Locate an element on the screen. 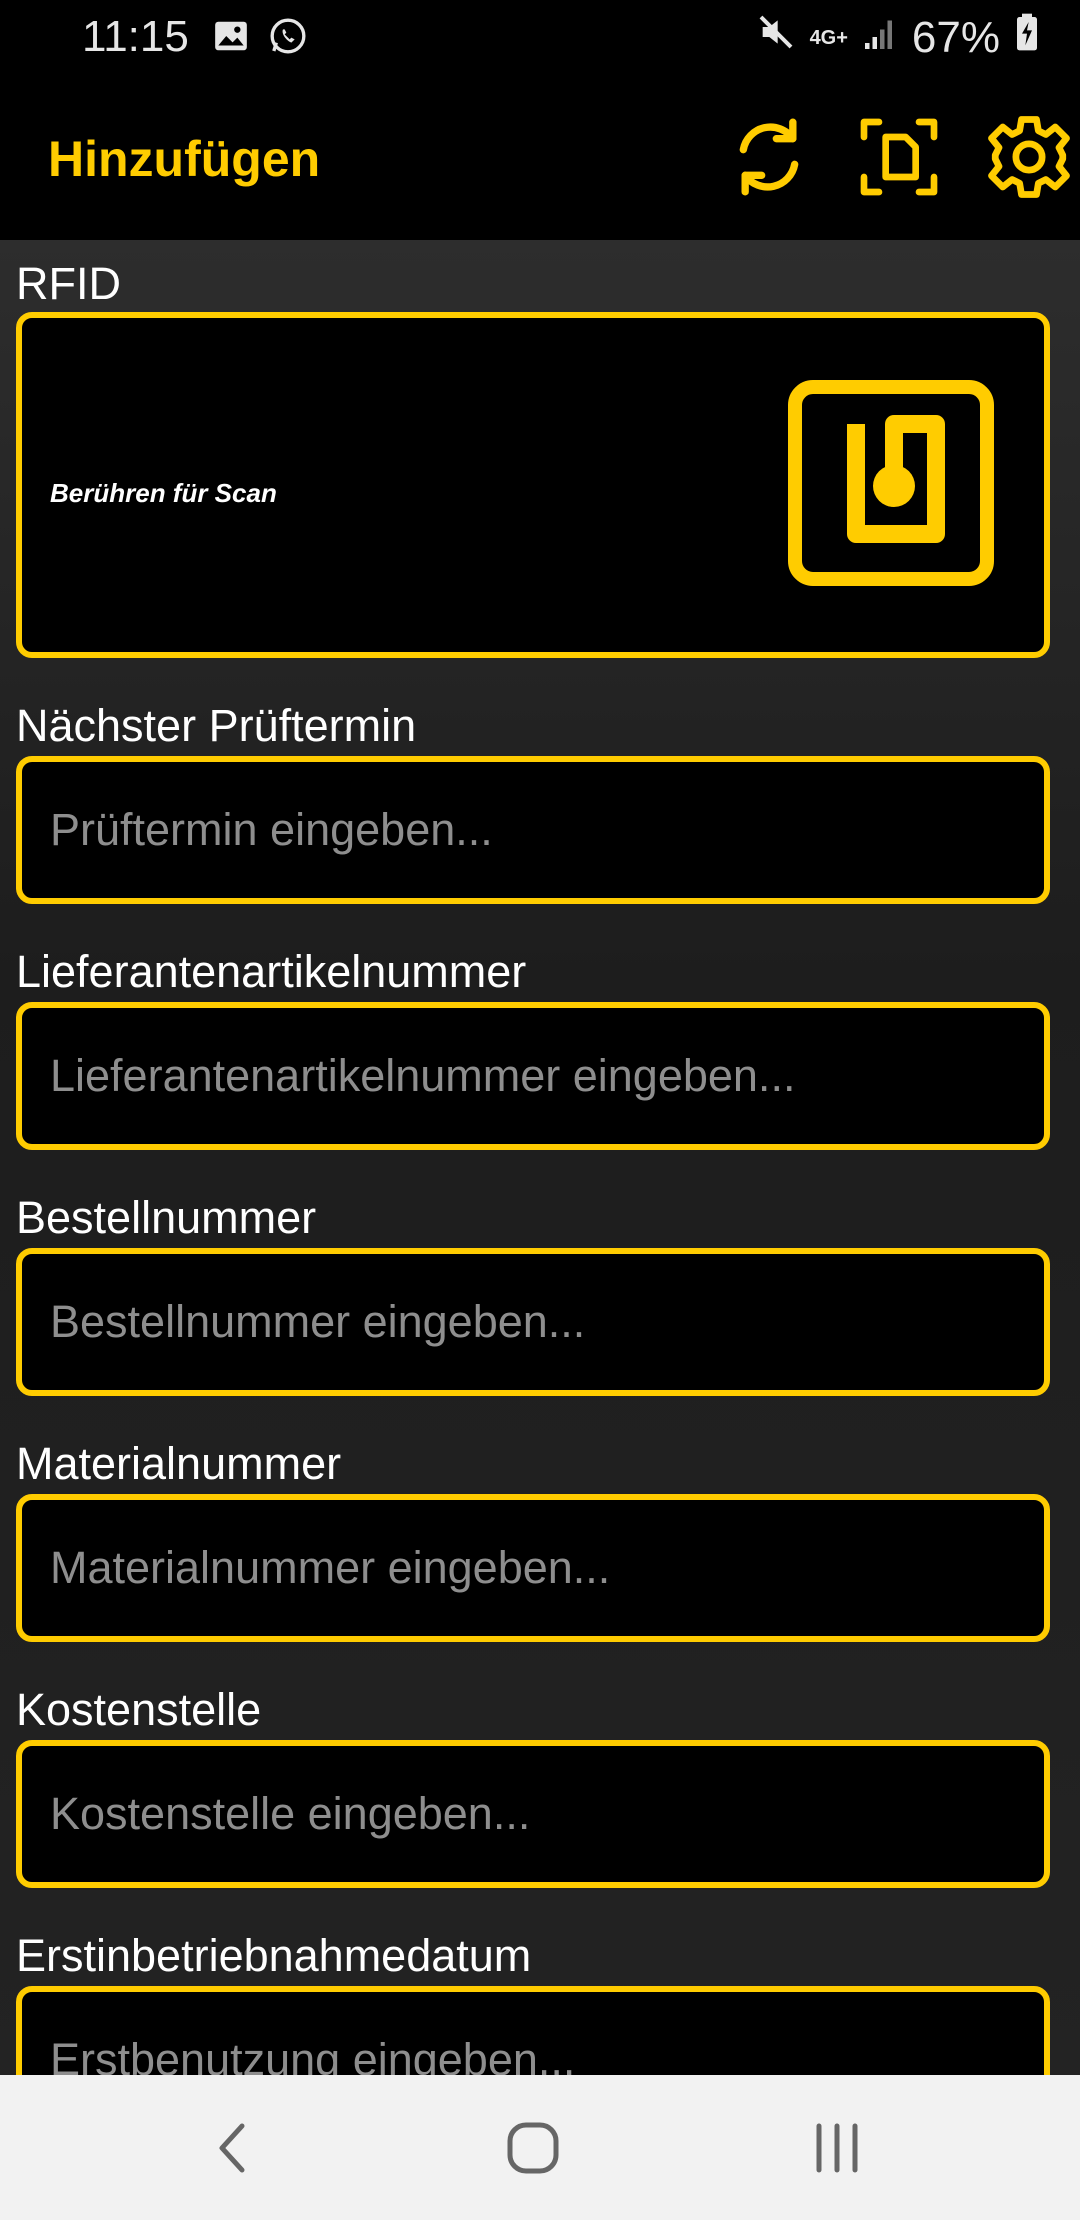 The height and width of the screenshot is (2220, 1080). field-box-kostenstelle is located at coordinates (533, 1814).